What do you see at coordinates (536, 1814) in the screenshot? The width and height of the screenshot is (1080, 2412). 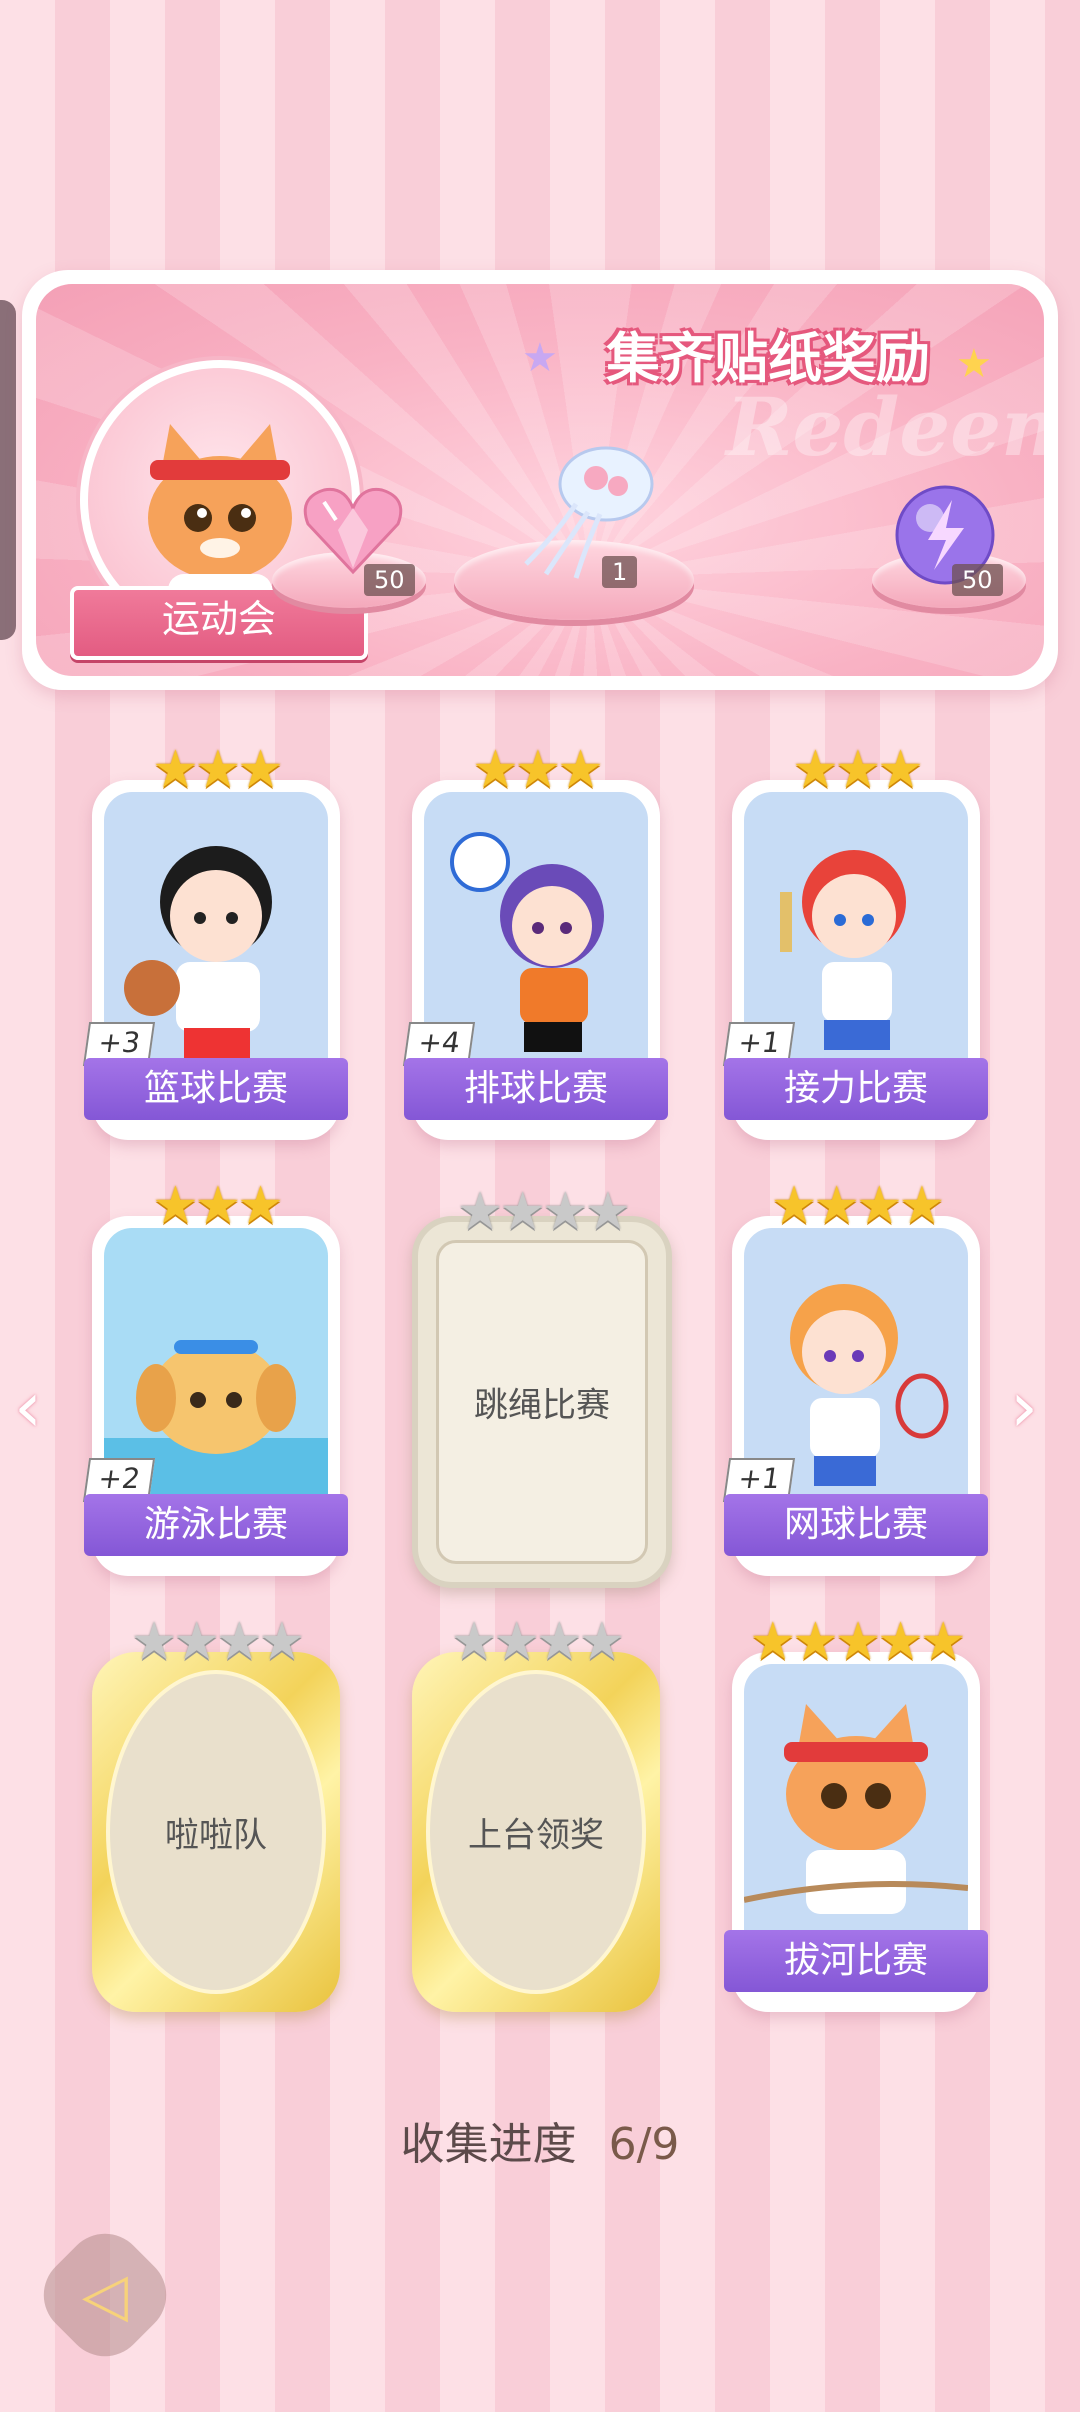 I see `sticker-card-award-locked: ★★★★ 上台领奖` at bounding box center [536, 1814].